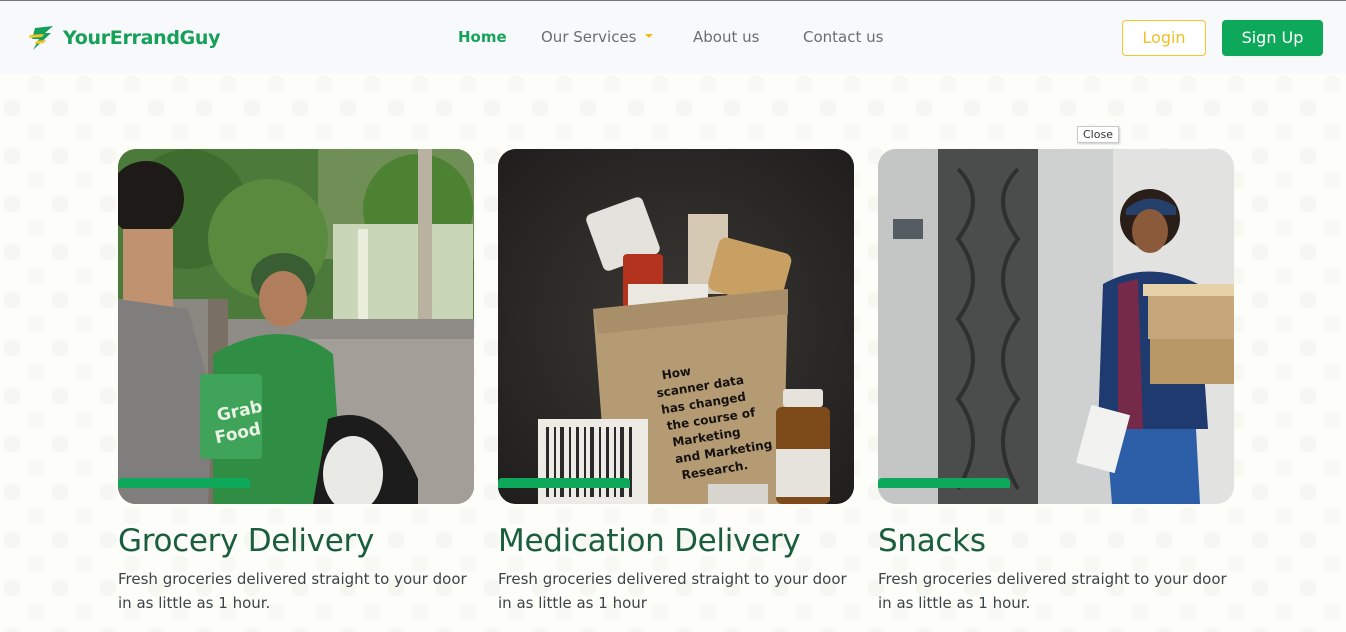 Image resolution: width=1346 pixels, height=632 pixels. I want to click on courier-handing-food-bag-photo: Grab Food, so click(296, 326).